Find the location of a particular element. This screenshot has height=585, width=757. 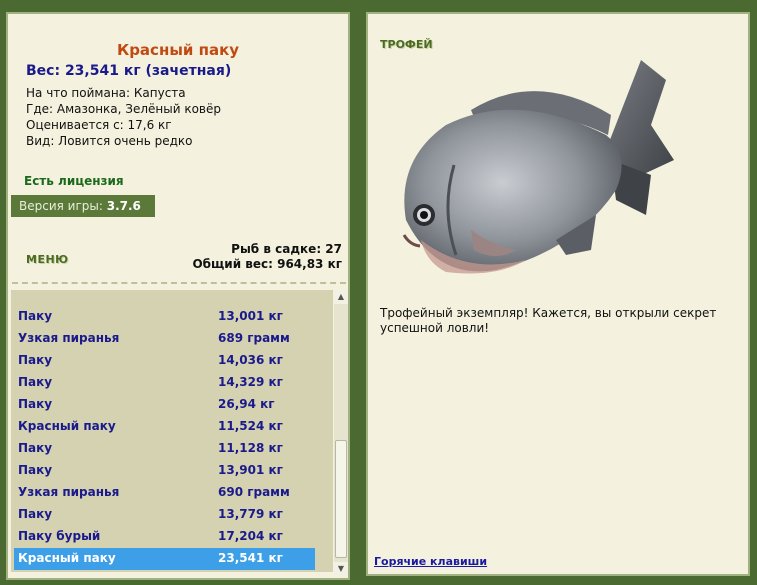

fish-count: Рыб в садке: 27 is located at coordinates (286, 249).